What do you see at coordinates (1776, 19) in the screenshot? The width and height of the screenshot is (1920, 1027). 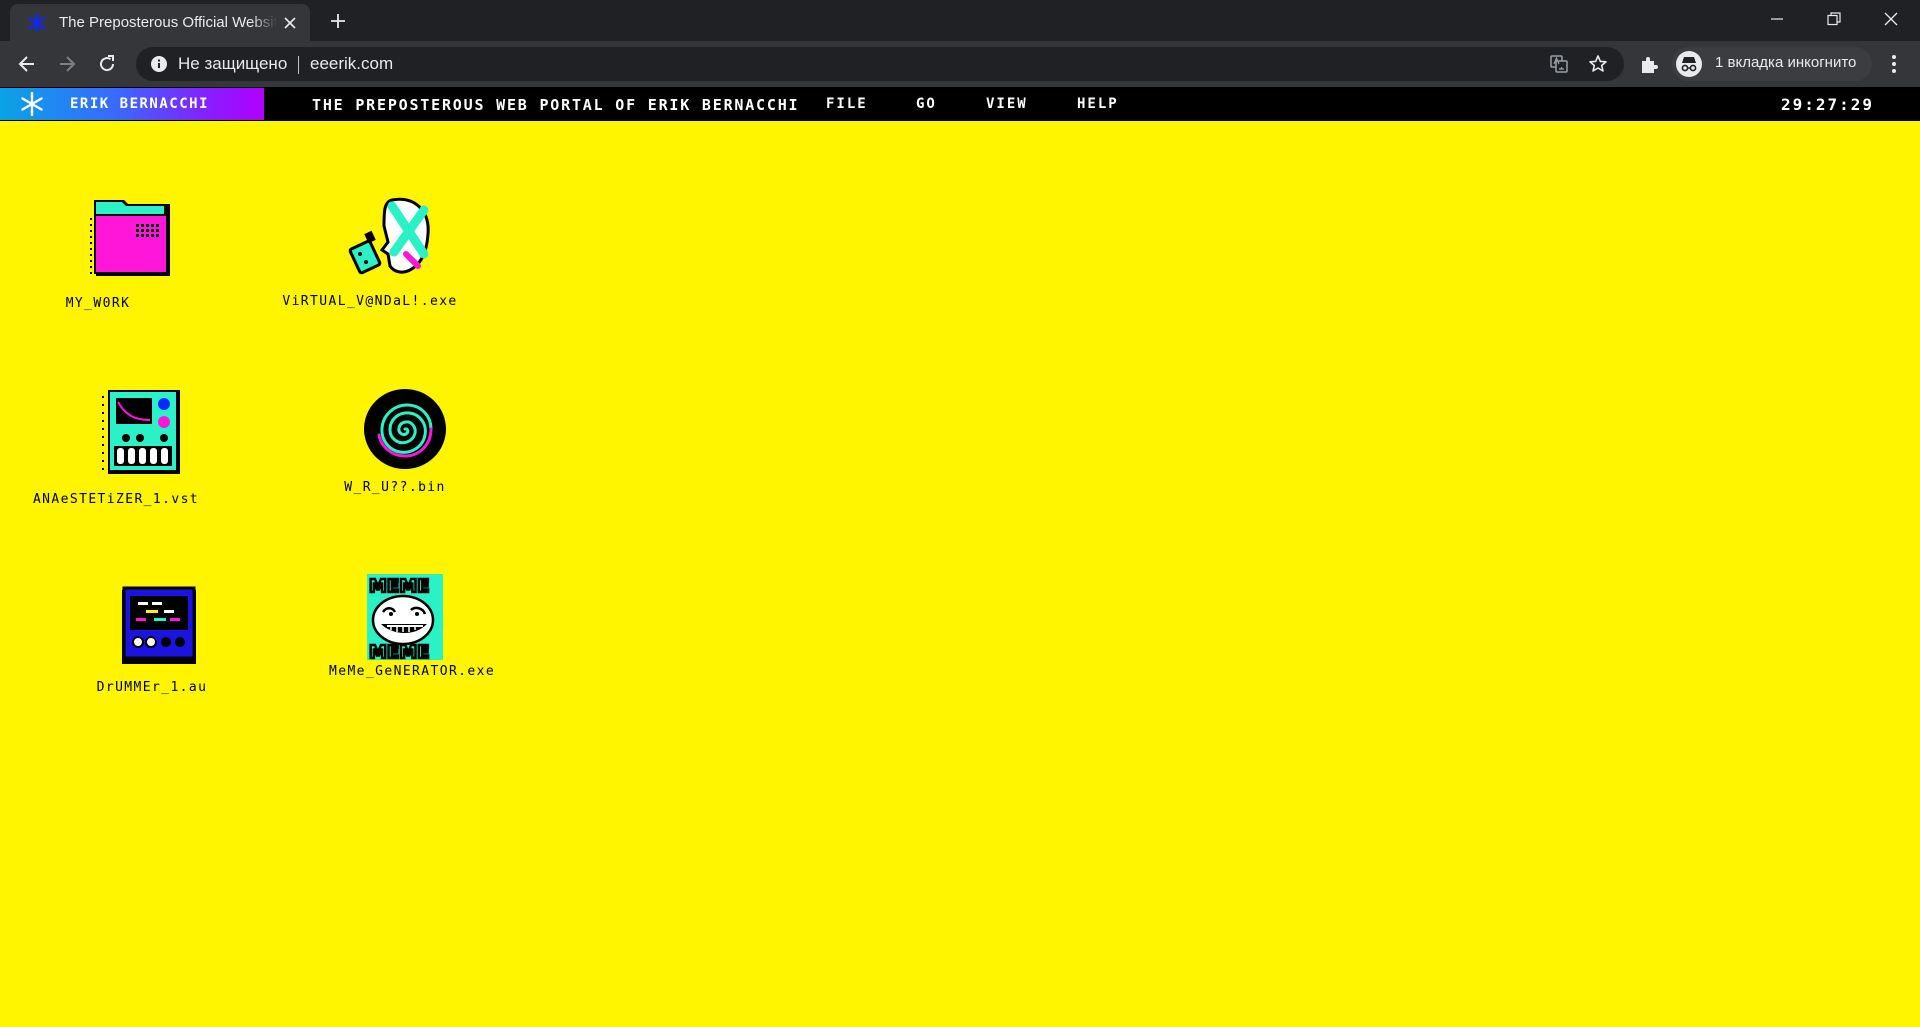 I see `minimize-icon` at bounding box center [1776, 19].